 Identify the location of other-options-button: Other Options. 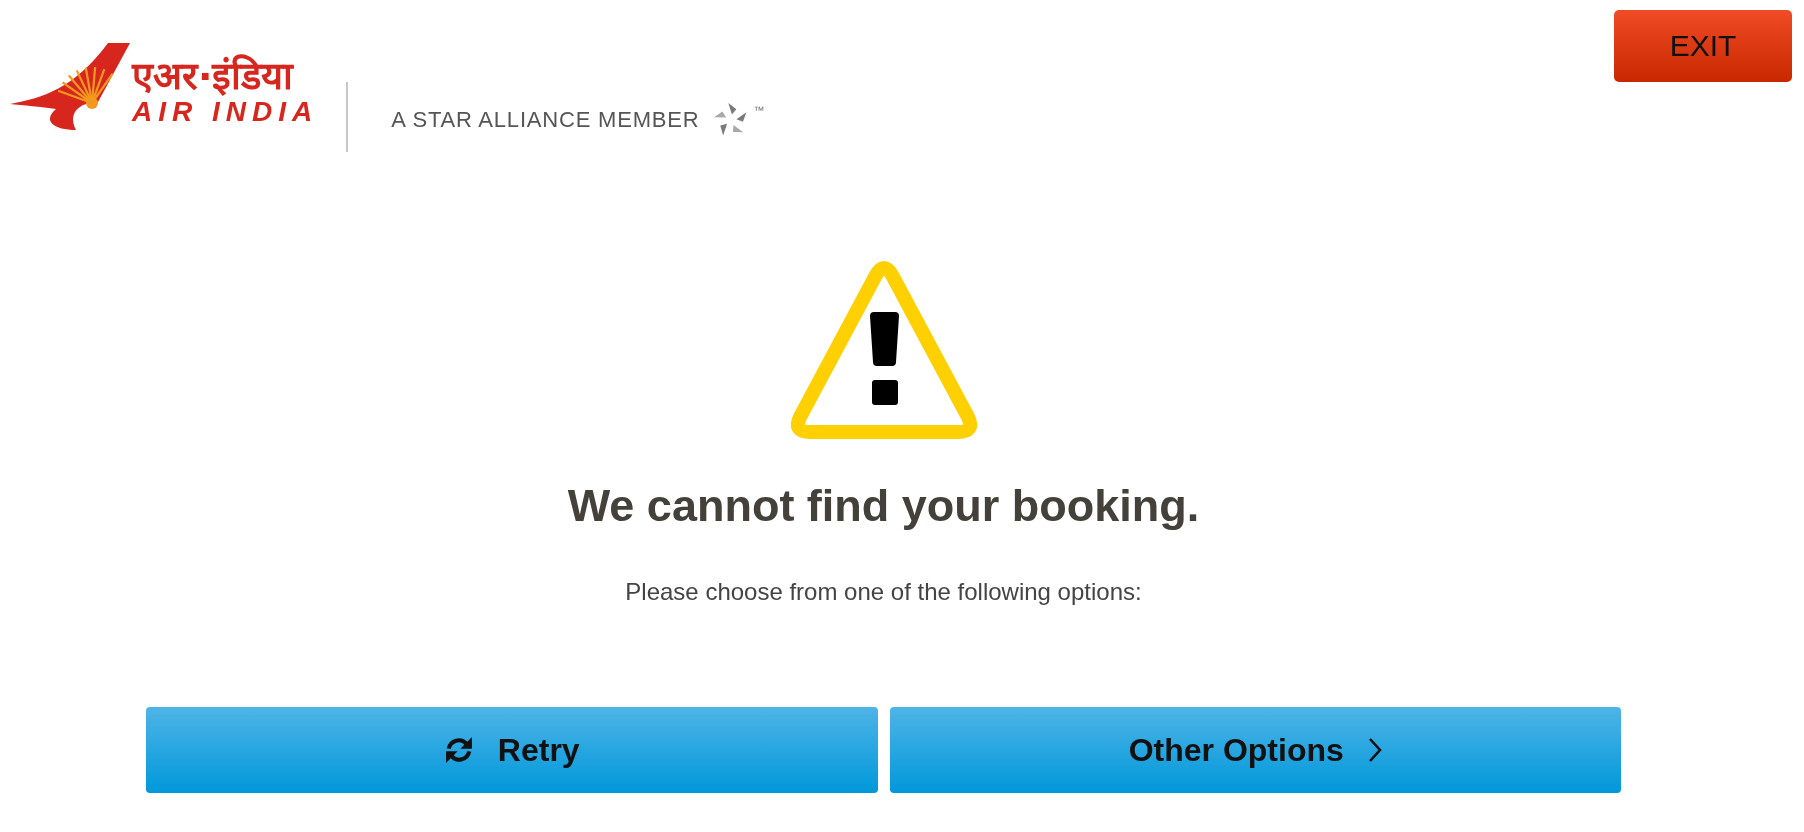
(1255, 750).